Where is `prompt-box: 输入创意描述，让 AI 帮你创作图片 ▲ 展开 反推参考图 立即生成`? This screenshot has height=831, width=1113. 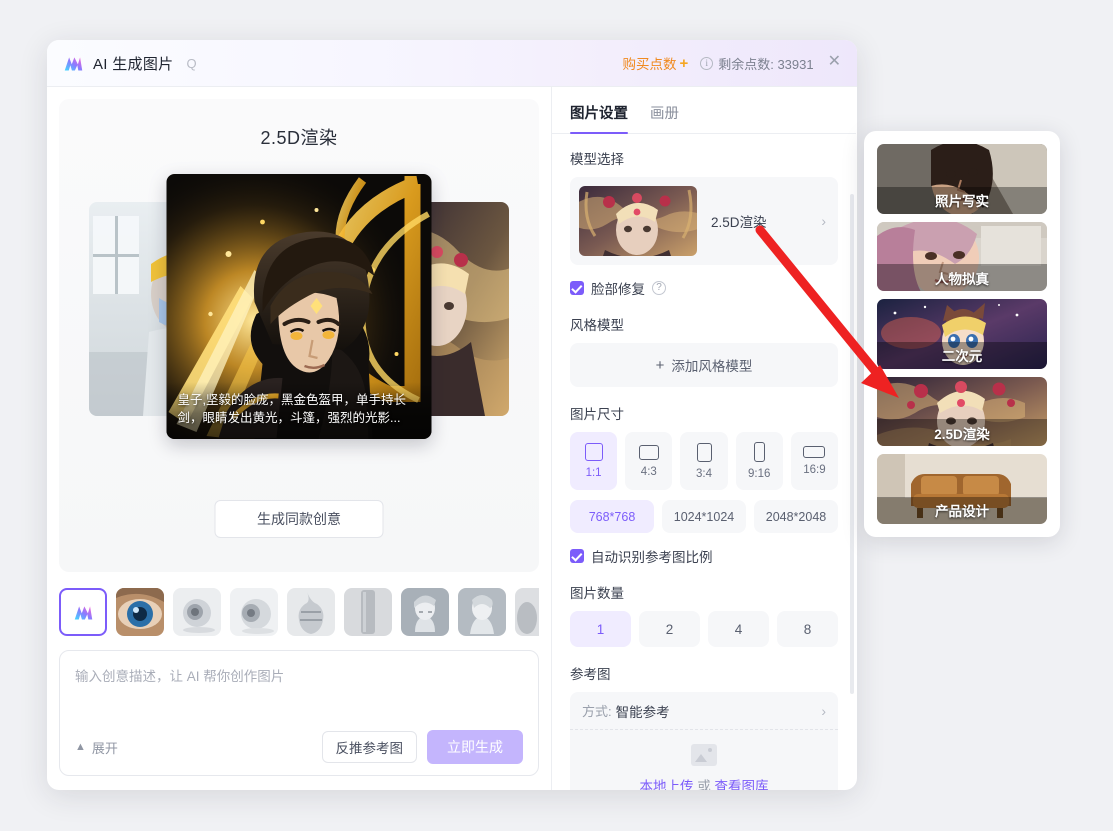 prompt-box: 输入创意描述，让 AI 帮你创作图片 ▲ 展开 反推参考图 立即生成 is located at coordinates (299, 713).